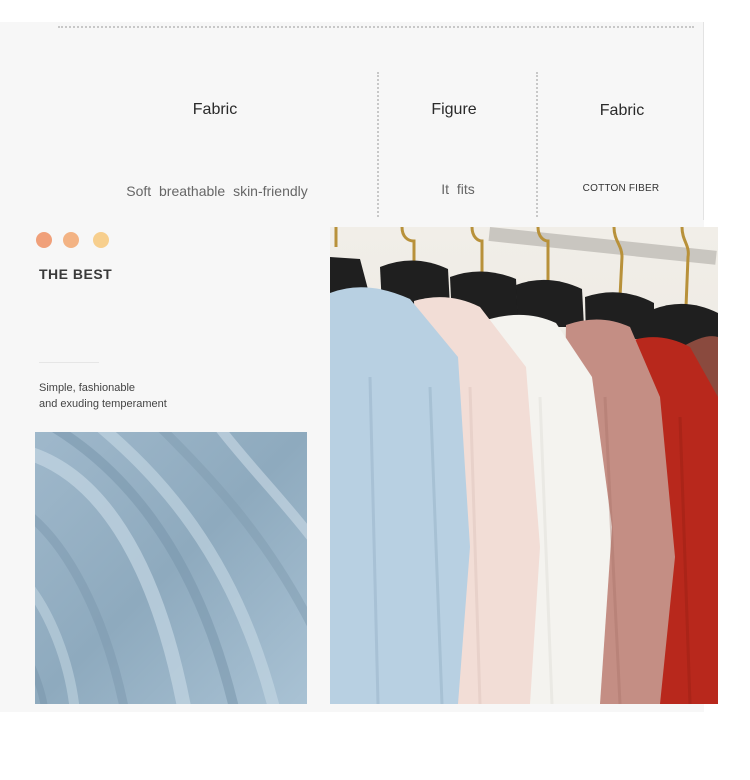  Describe the element at coordinates (69, 362) in the screenshot. I see `divider-line` at that location.